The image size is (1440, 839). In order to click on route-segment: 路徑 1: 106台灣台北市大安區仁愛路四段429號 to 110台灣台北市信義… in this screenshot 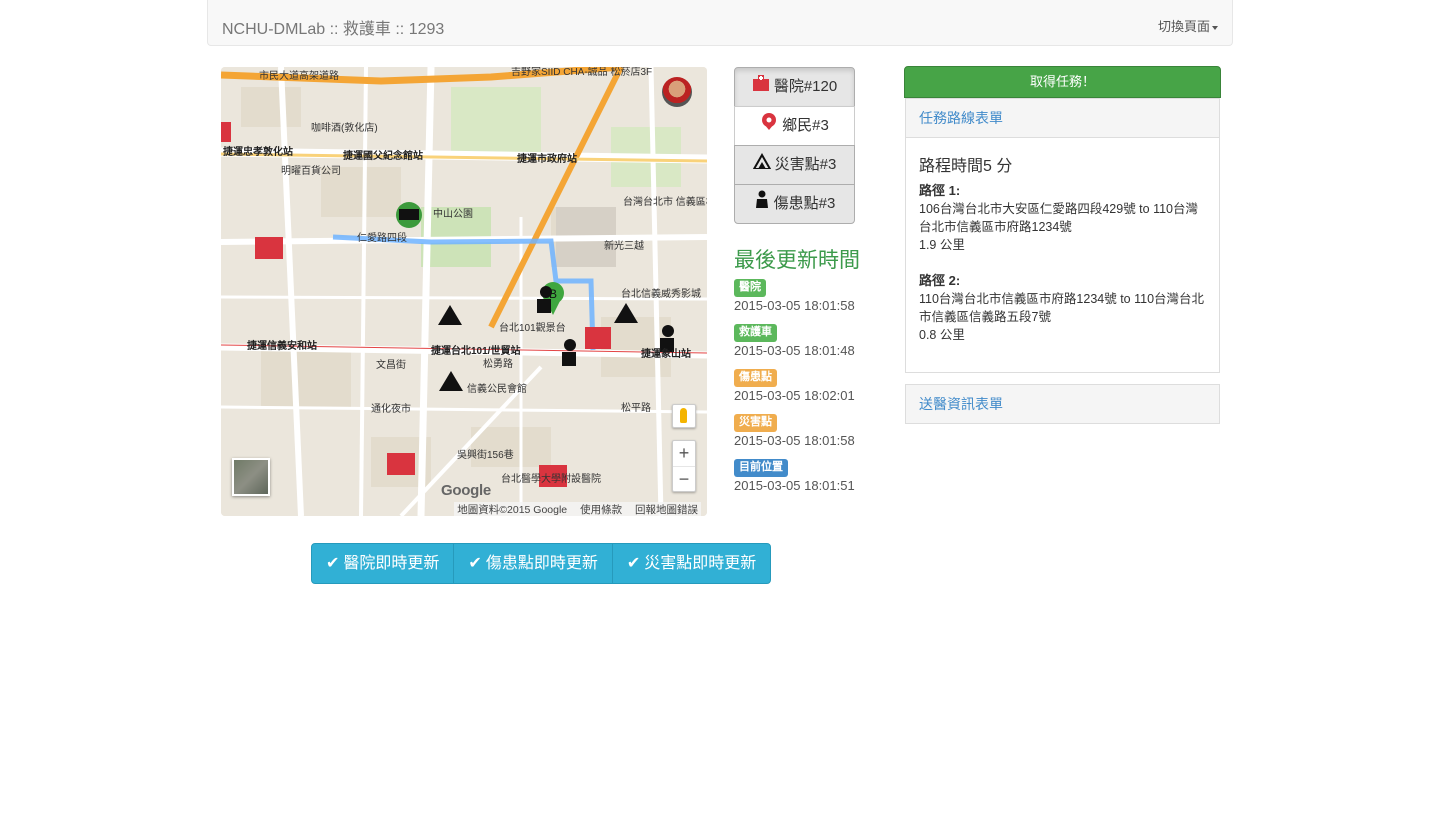, I will do `click(1062, 218)`.